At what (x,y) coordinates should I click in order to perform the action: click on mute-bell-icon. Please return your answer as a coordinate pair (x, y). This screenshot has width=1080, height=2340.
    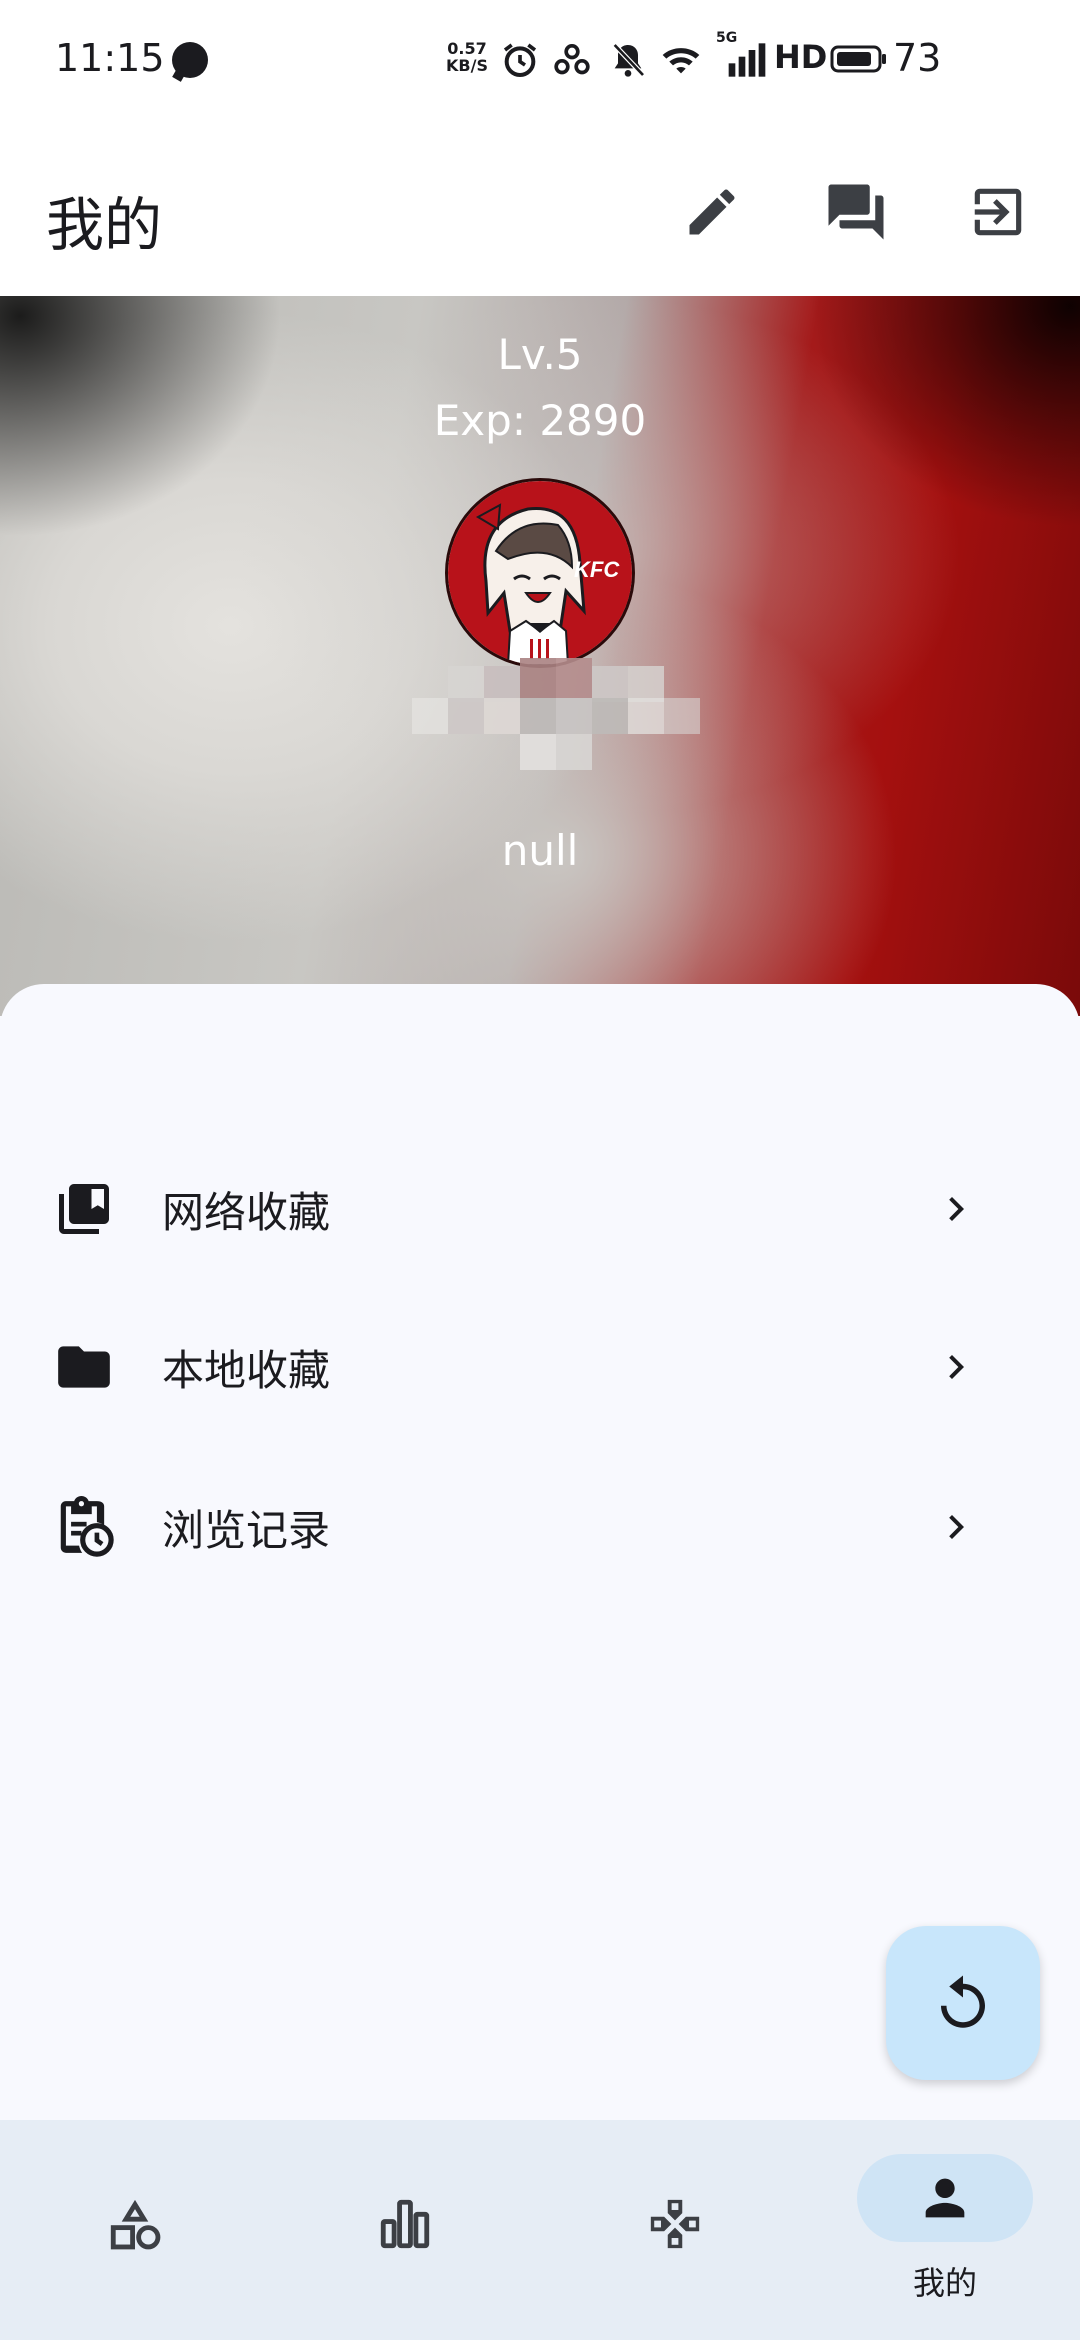
    Looking at the image, I should click on (628, 60).